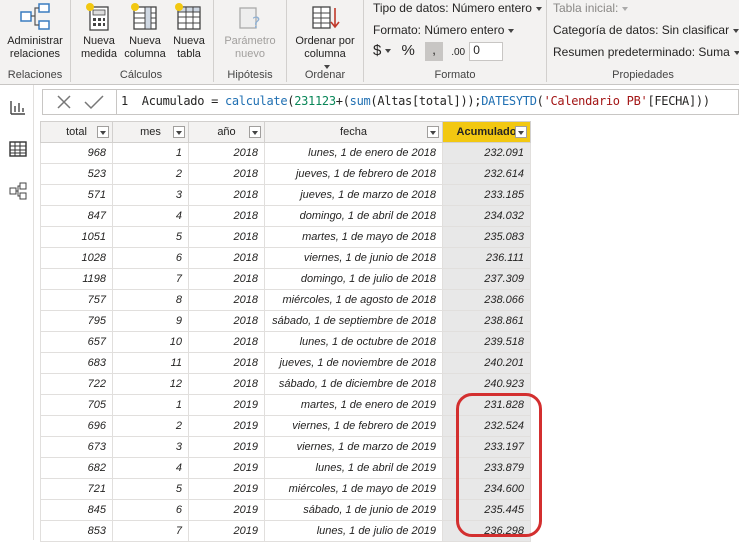 This screenshot has width=739, height=542. Describe the element at coordinates (486, 300) in the screenshot. I see `cell-acumulado: 238.066` at that location.